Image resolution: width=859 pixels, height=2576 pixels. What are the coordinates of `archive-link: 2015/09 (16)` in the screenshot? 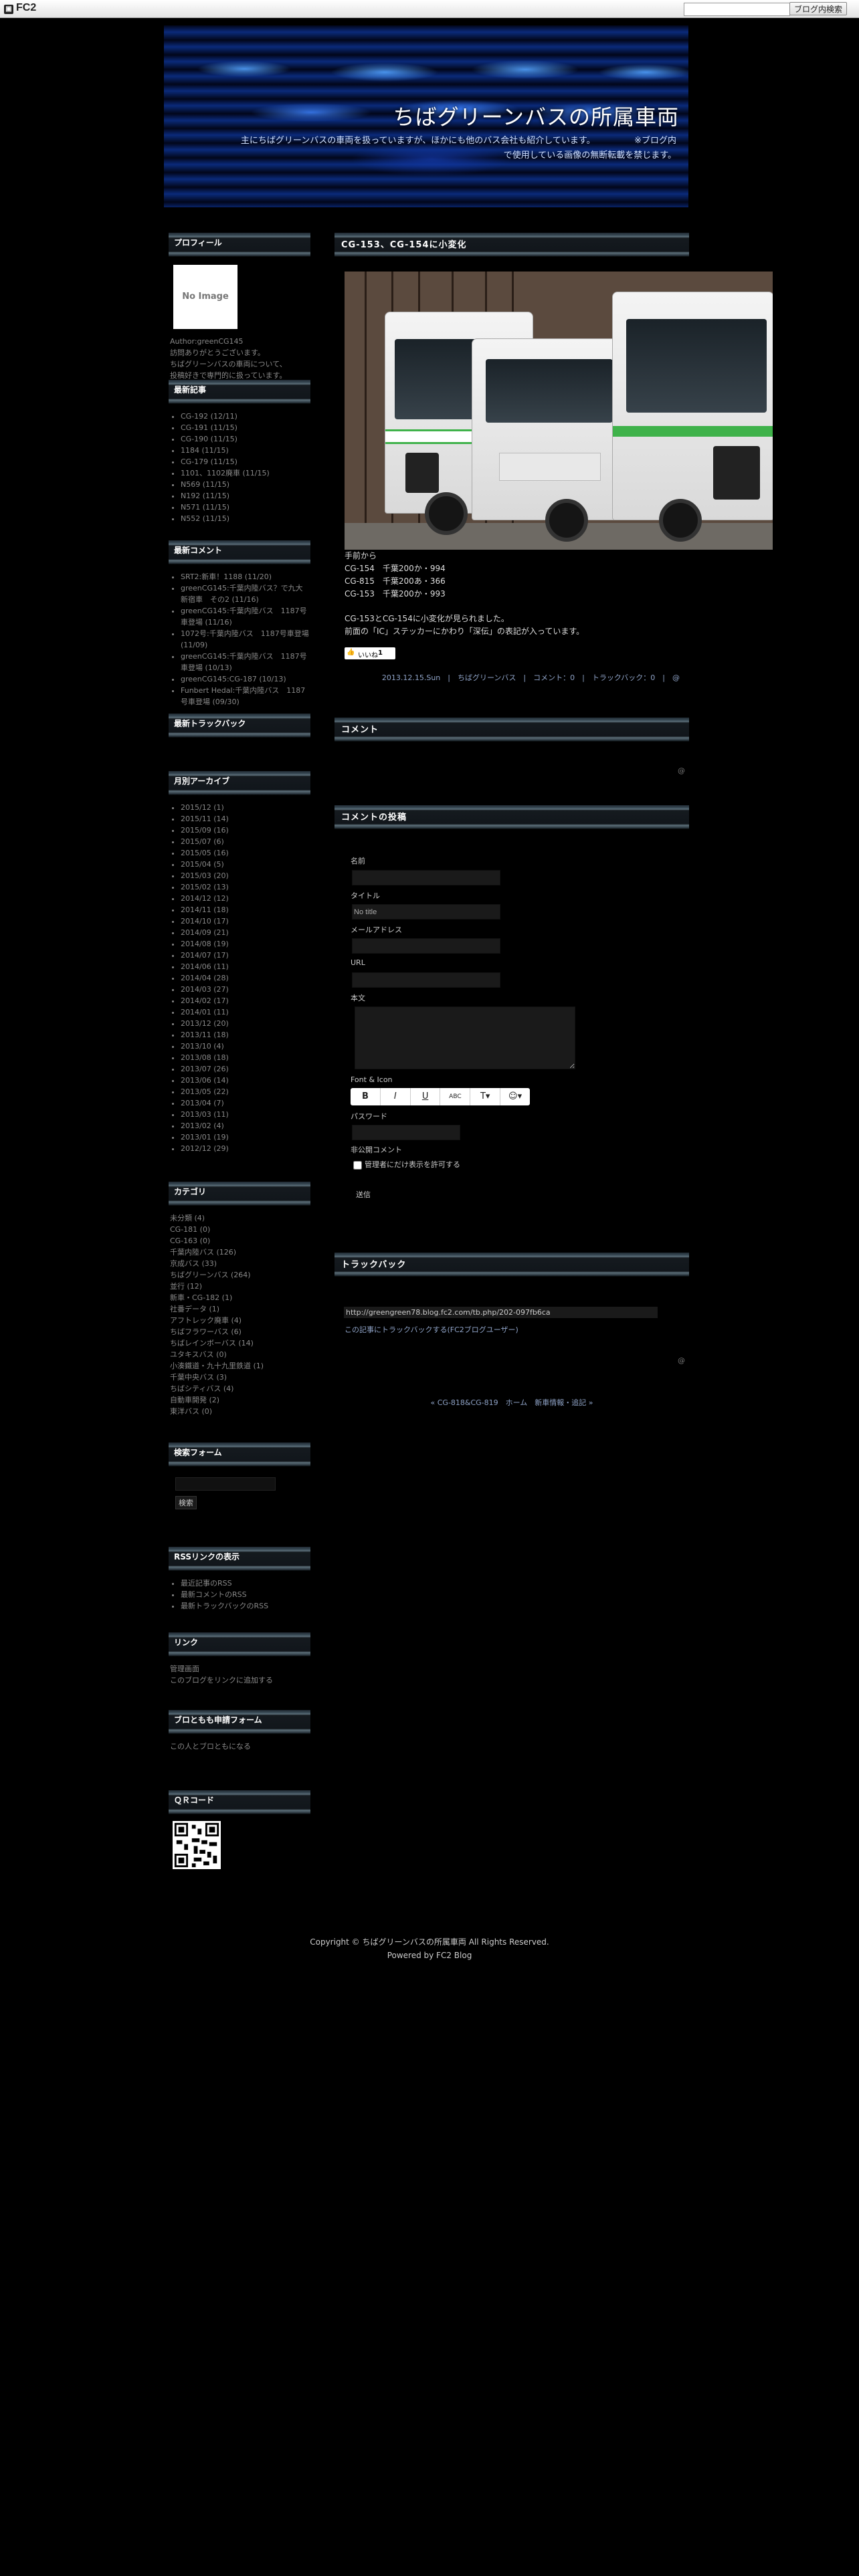 It's located at (245, 830).